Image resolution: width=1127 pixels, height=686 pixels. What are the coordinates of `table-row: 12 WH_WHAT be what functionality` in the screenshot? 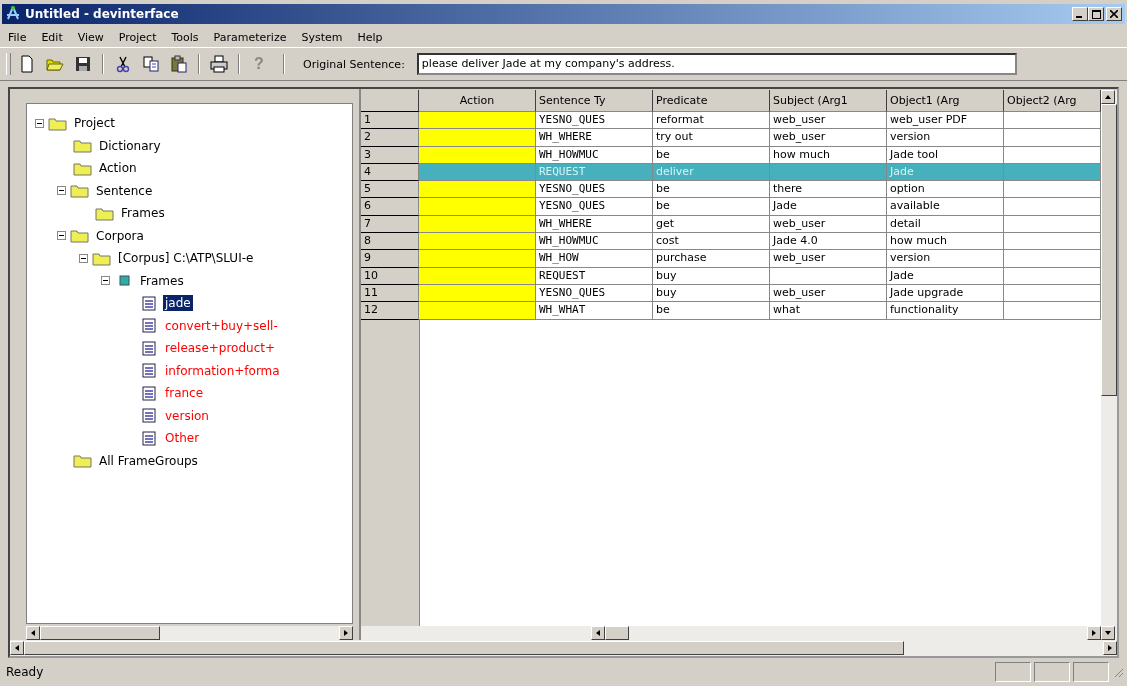 It's located at (731, 311).